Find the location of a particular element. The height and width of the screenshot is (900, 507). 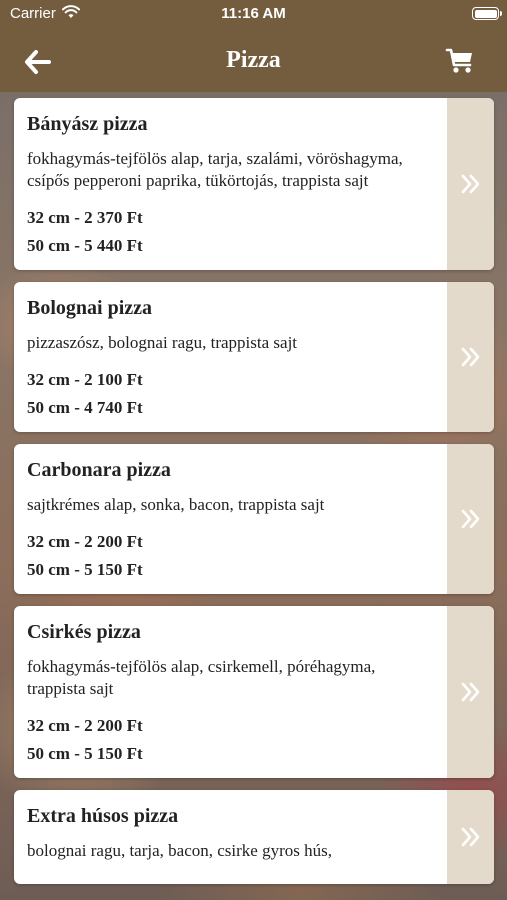

pizza-name: Bányász pizza is located at coordinates (87, 124).